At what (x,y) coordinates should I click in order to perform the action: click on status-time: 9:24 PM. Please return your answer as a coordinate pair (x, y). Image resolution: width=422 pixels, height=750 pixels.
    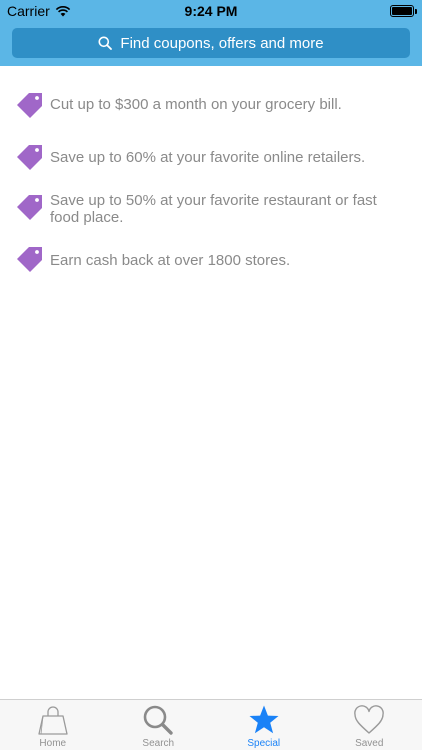
    Looking at the image, I should click on (211, 11).